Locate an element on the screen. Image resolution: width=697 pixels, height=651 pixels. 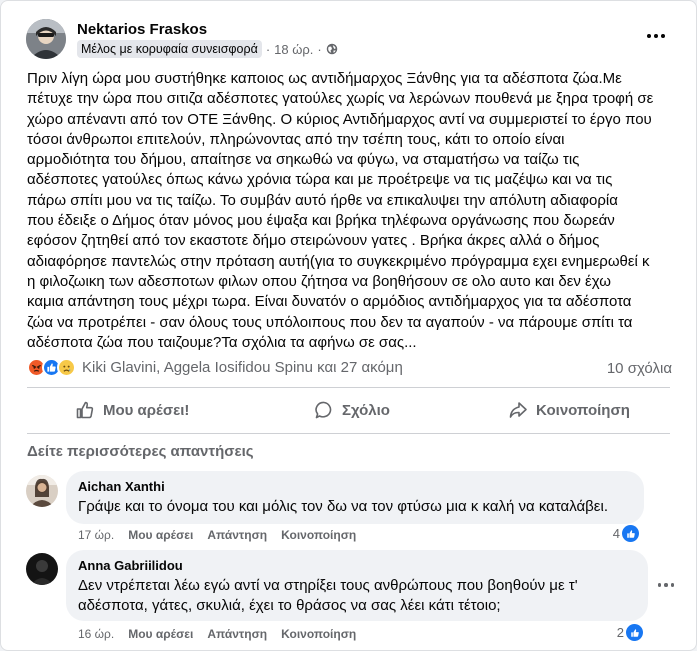
like-button: Μου αρέσει! is located at coordinates (132, 410).